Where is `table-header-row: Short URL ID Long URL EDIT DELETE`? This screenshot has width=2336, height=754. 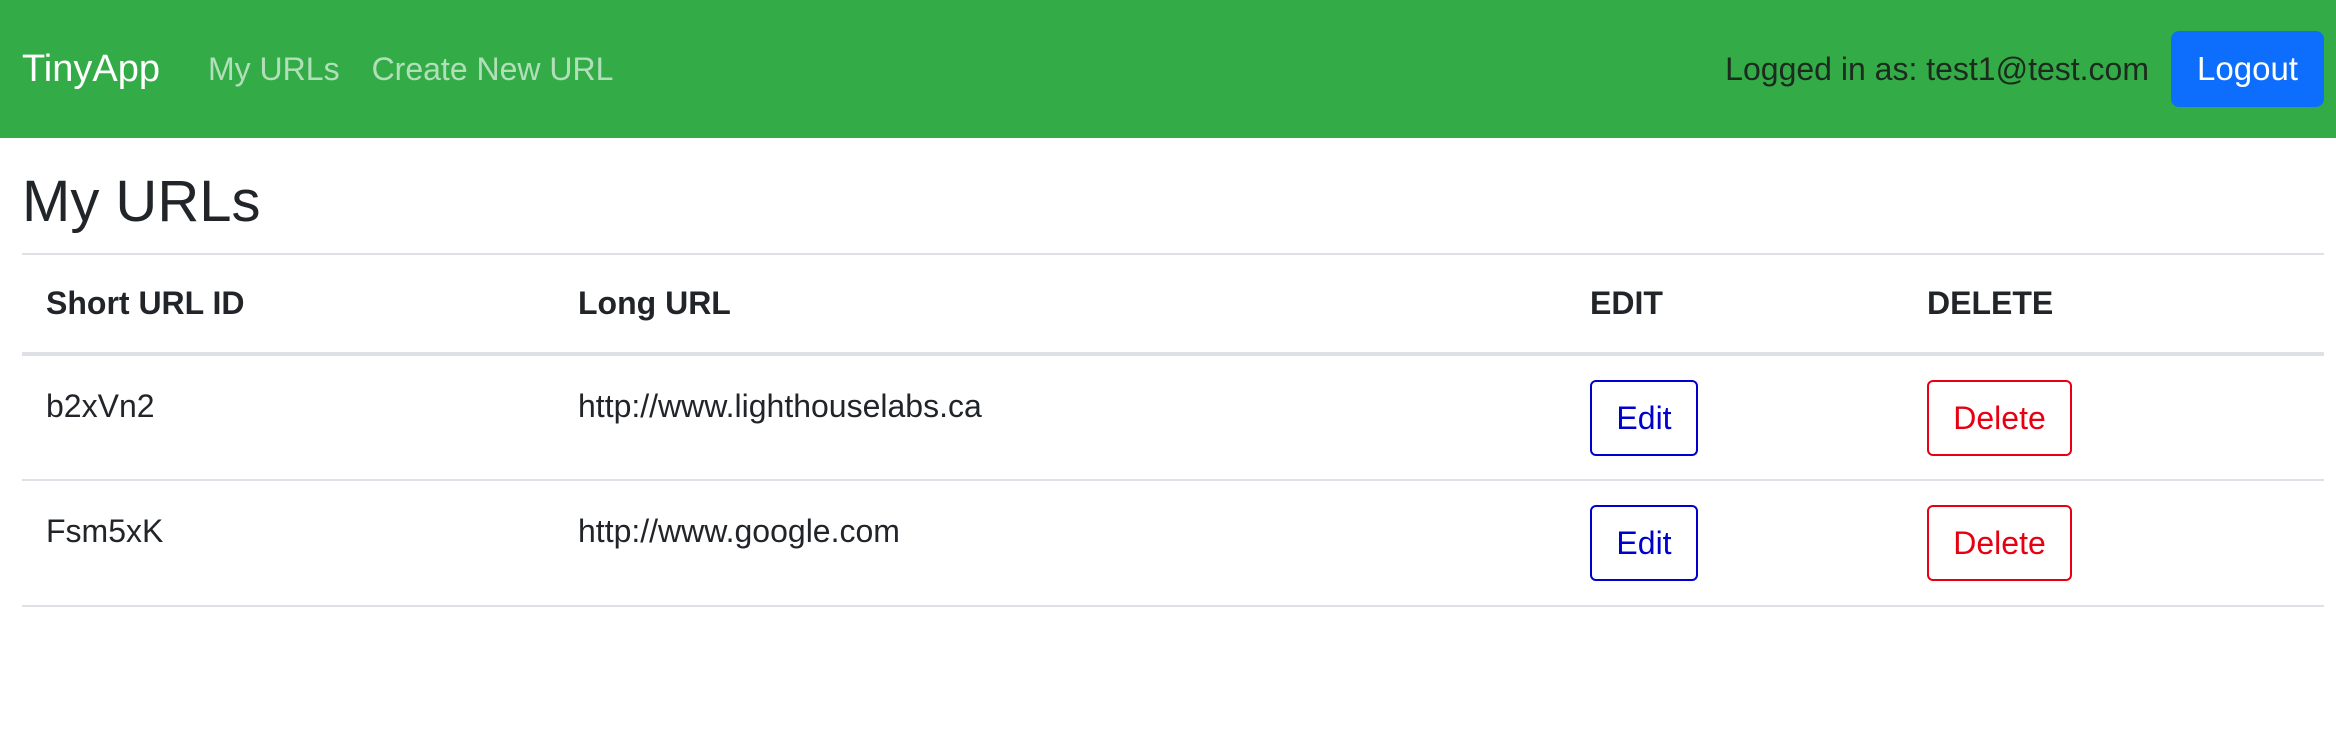
table-header-row: Short URL ID Long URL EDIT DELETE is located at coordinates (1173, 305).